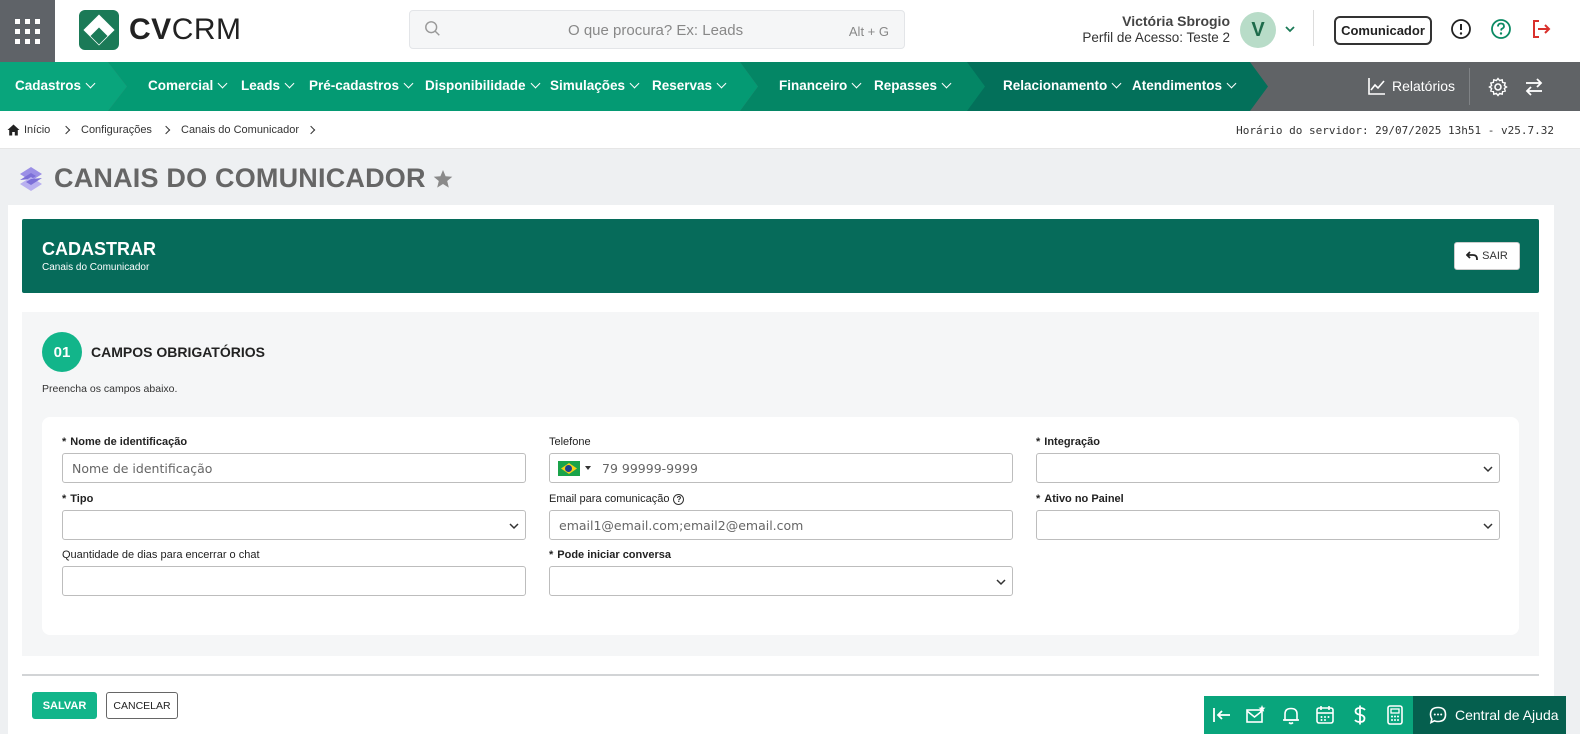 The image size is (1580, 734). Describe the element at coordinates (13, 130) in the screenshot. I see `home-icon` at that location.